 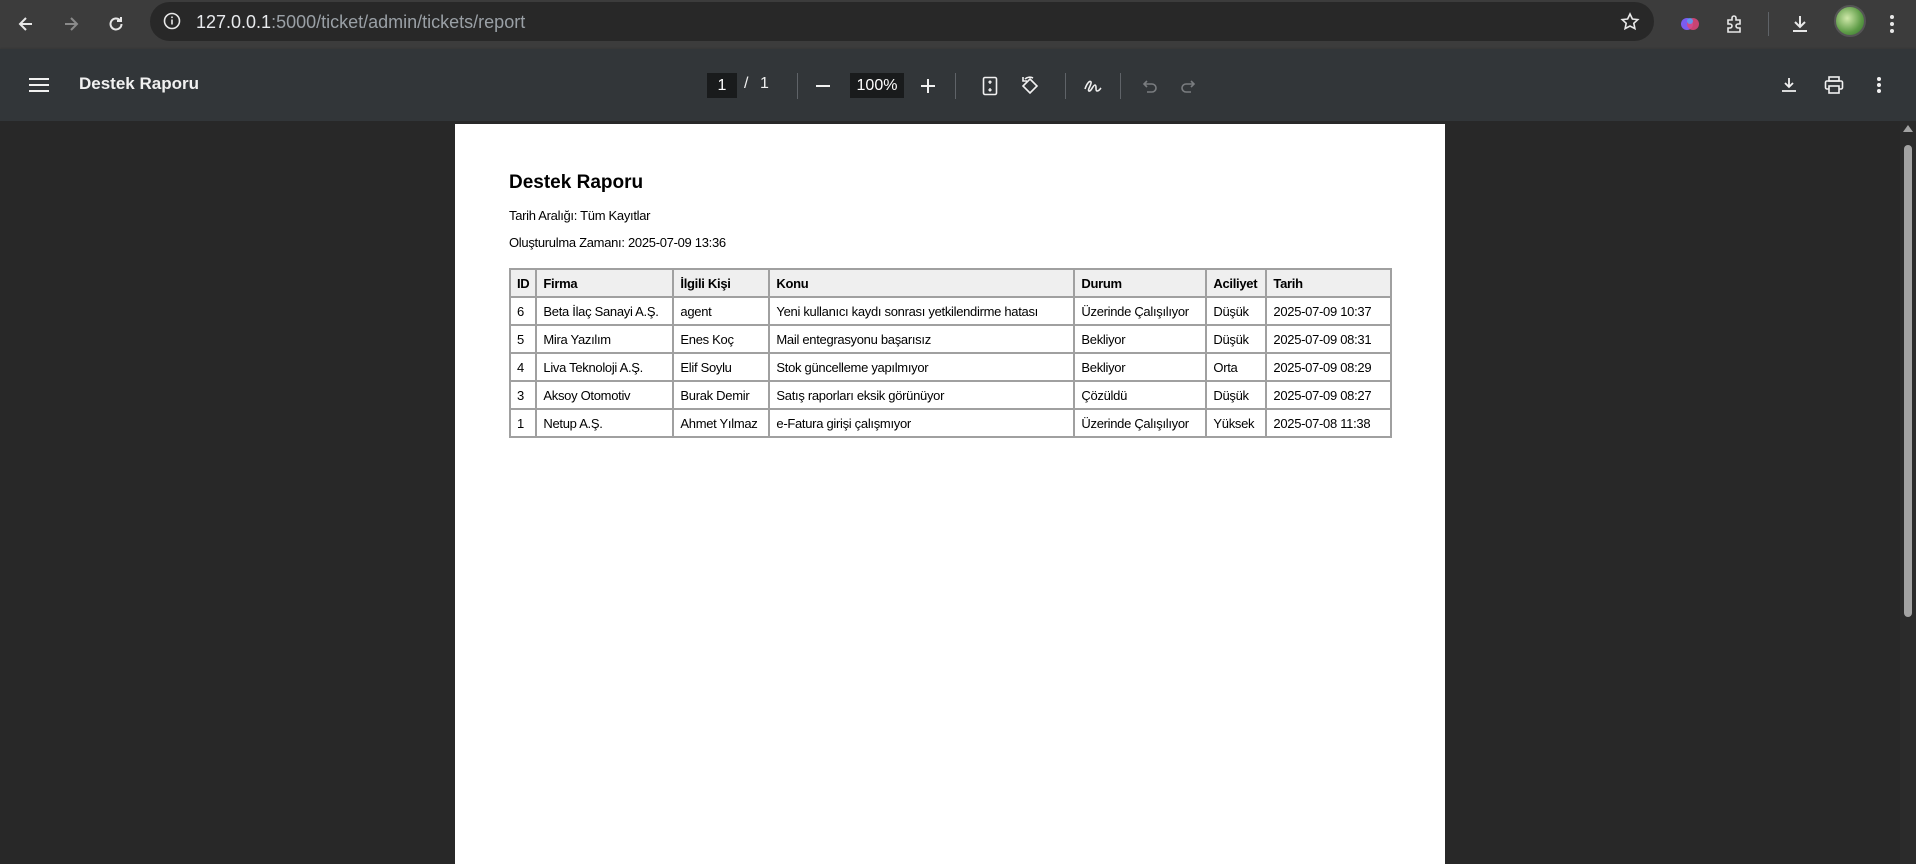 What do you see at coordinates (990, 86) in the screenshot?
I see `fit-page-icon` at bounding box center [990, 86].